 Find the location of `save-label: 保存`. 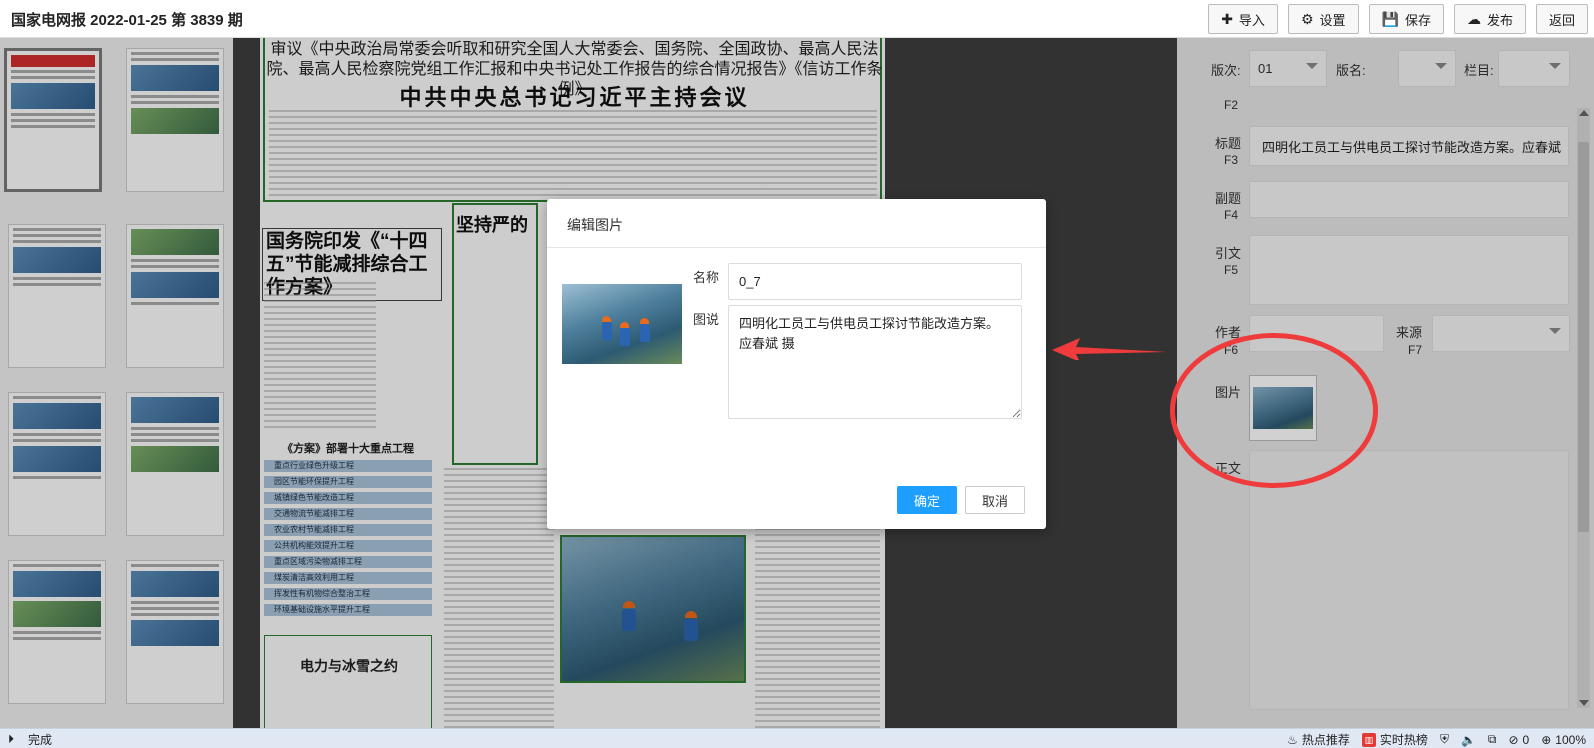

save-label: 保存 is located at coordinates (1417, 20).